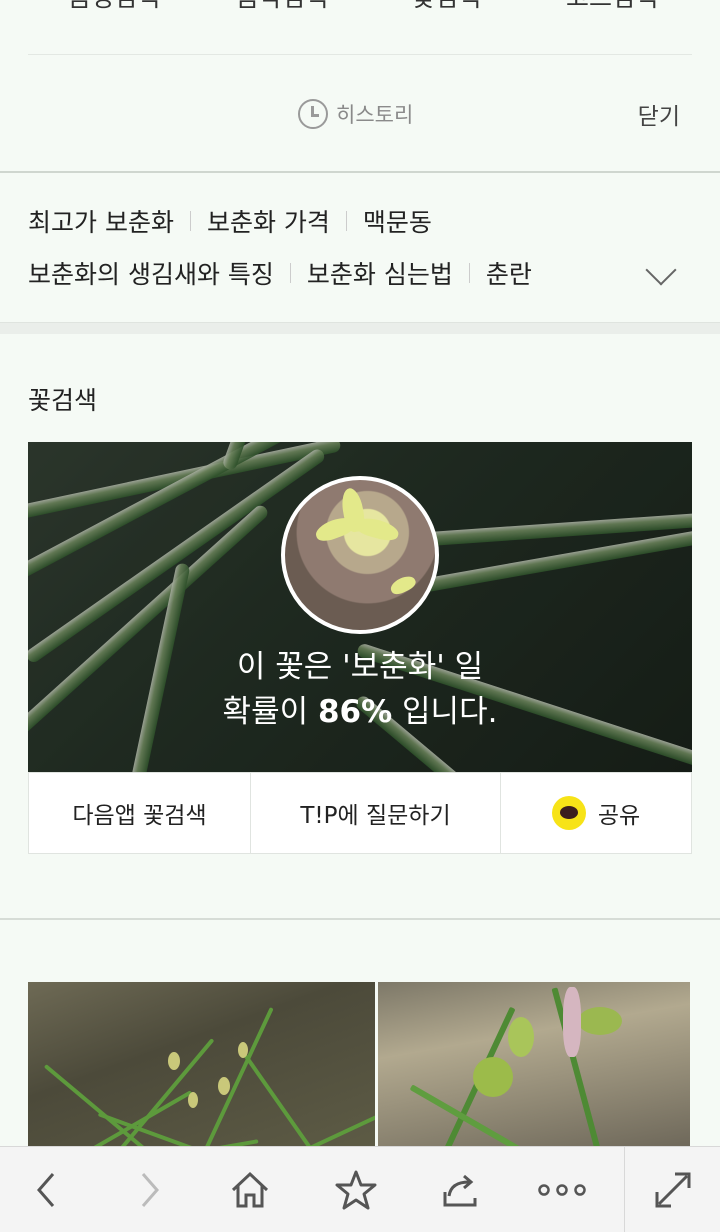  I want to click on close-button: 닫기, so click(659, 114).